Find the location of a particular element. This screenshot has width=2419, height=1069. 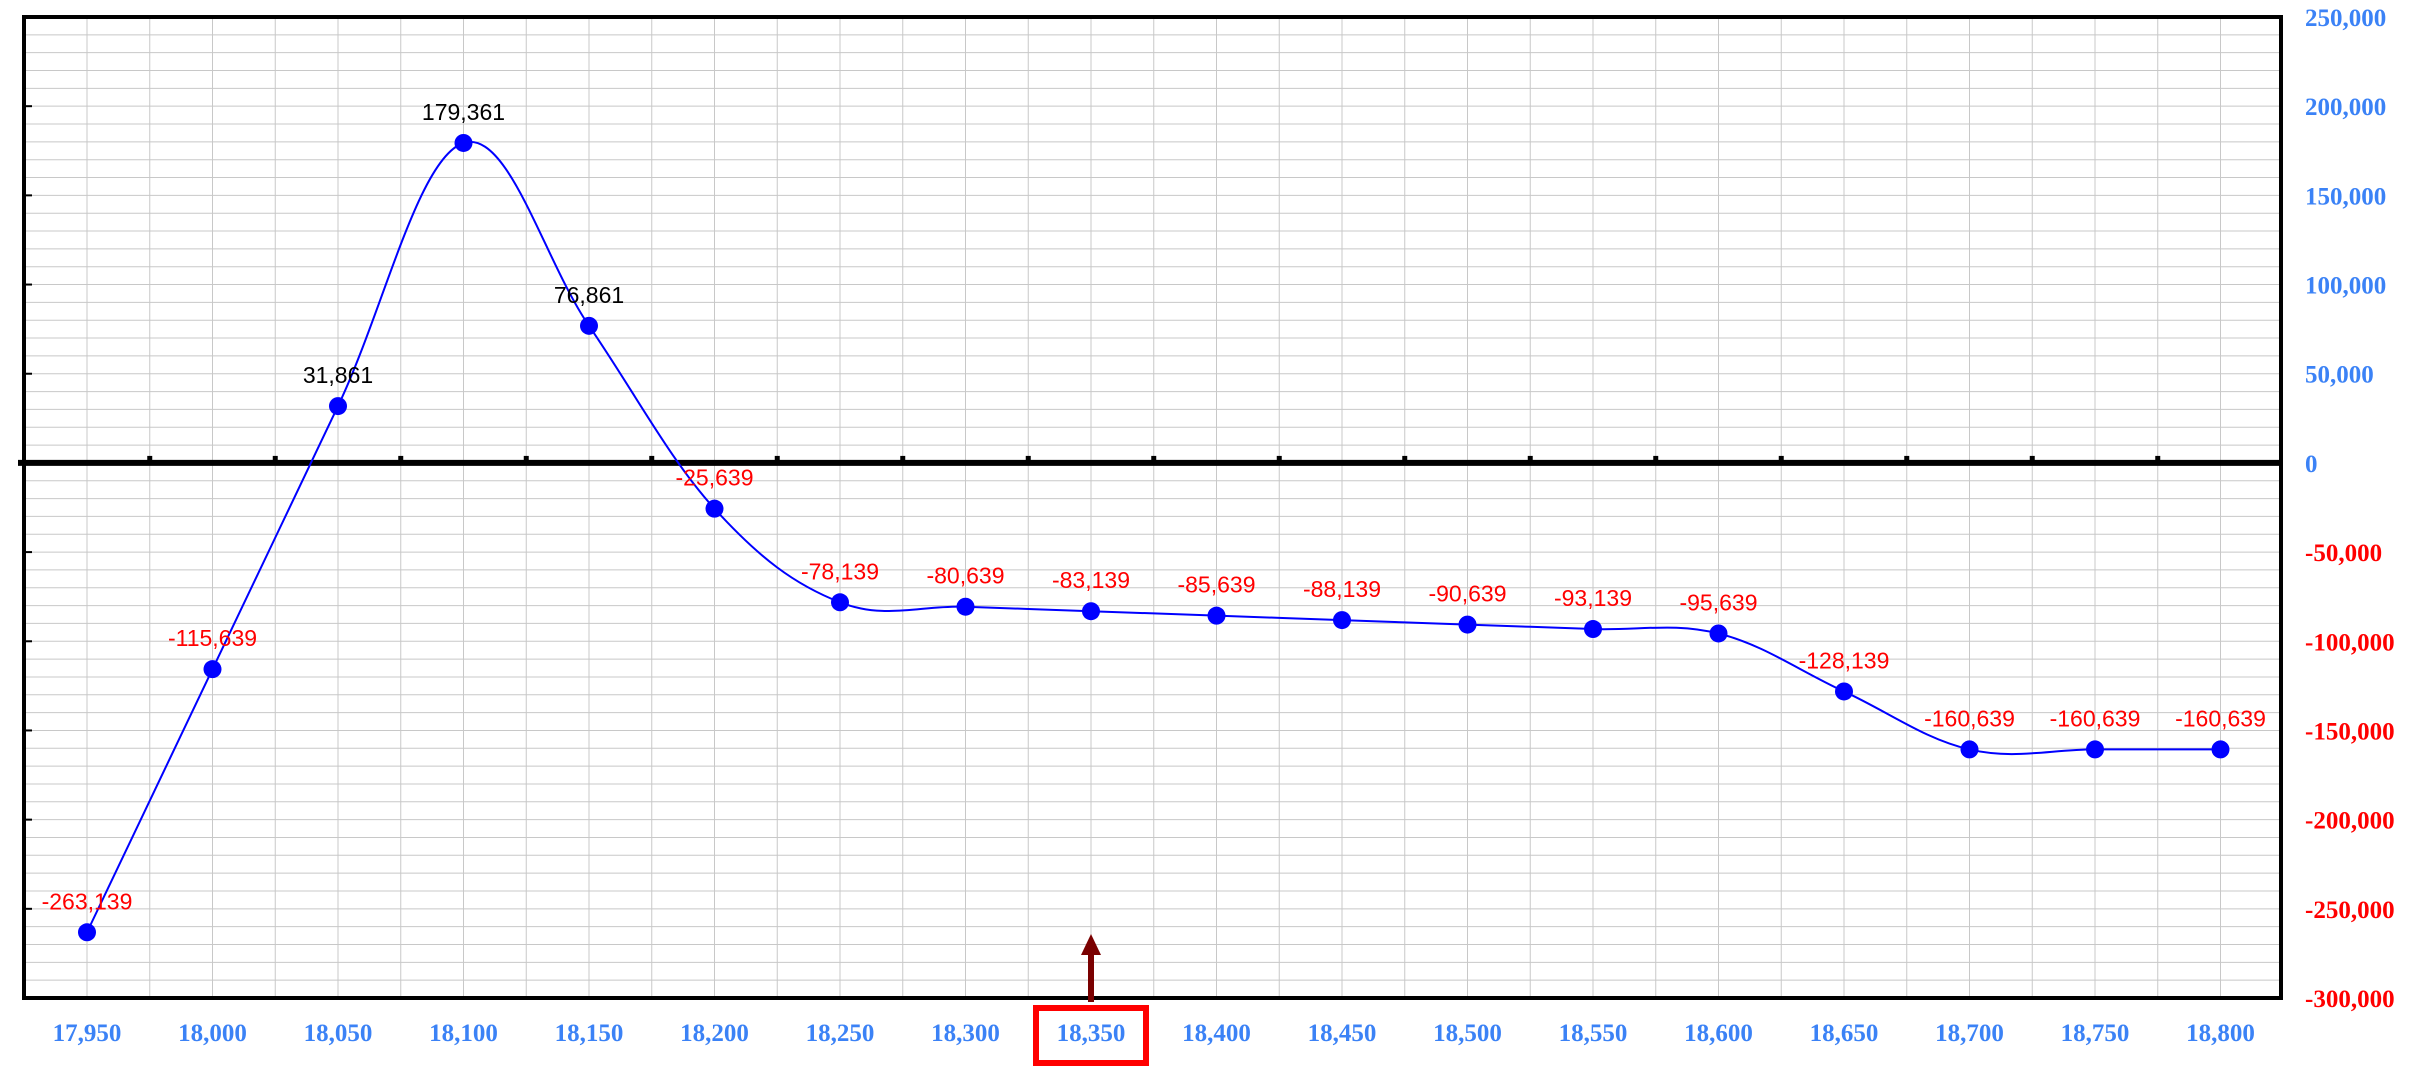

data-label: -80,639 is located at coordinates (965, 576).